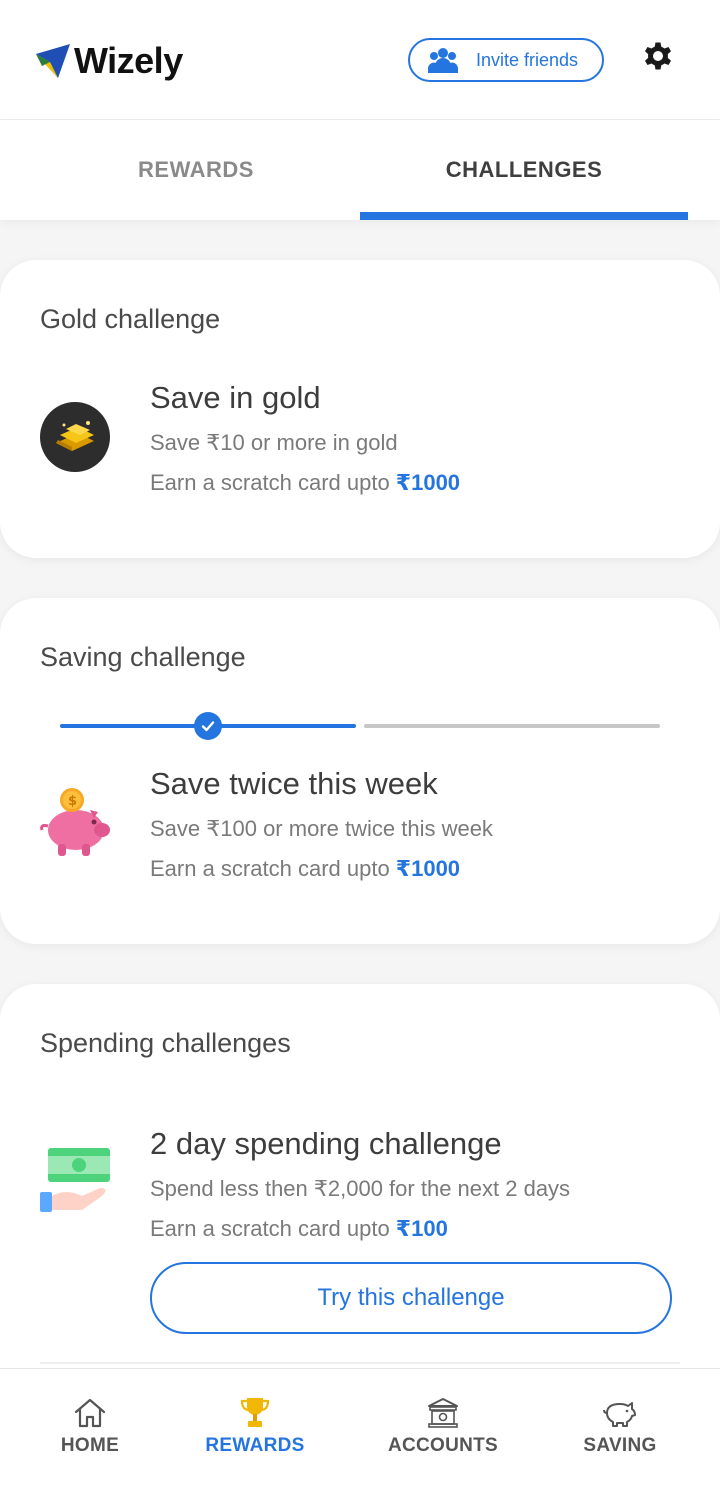 This screenshot has height=1488, width=720. I want to click on nav-saving: SAVING, so click(620, 1428).